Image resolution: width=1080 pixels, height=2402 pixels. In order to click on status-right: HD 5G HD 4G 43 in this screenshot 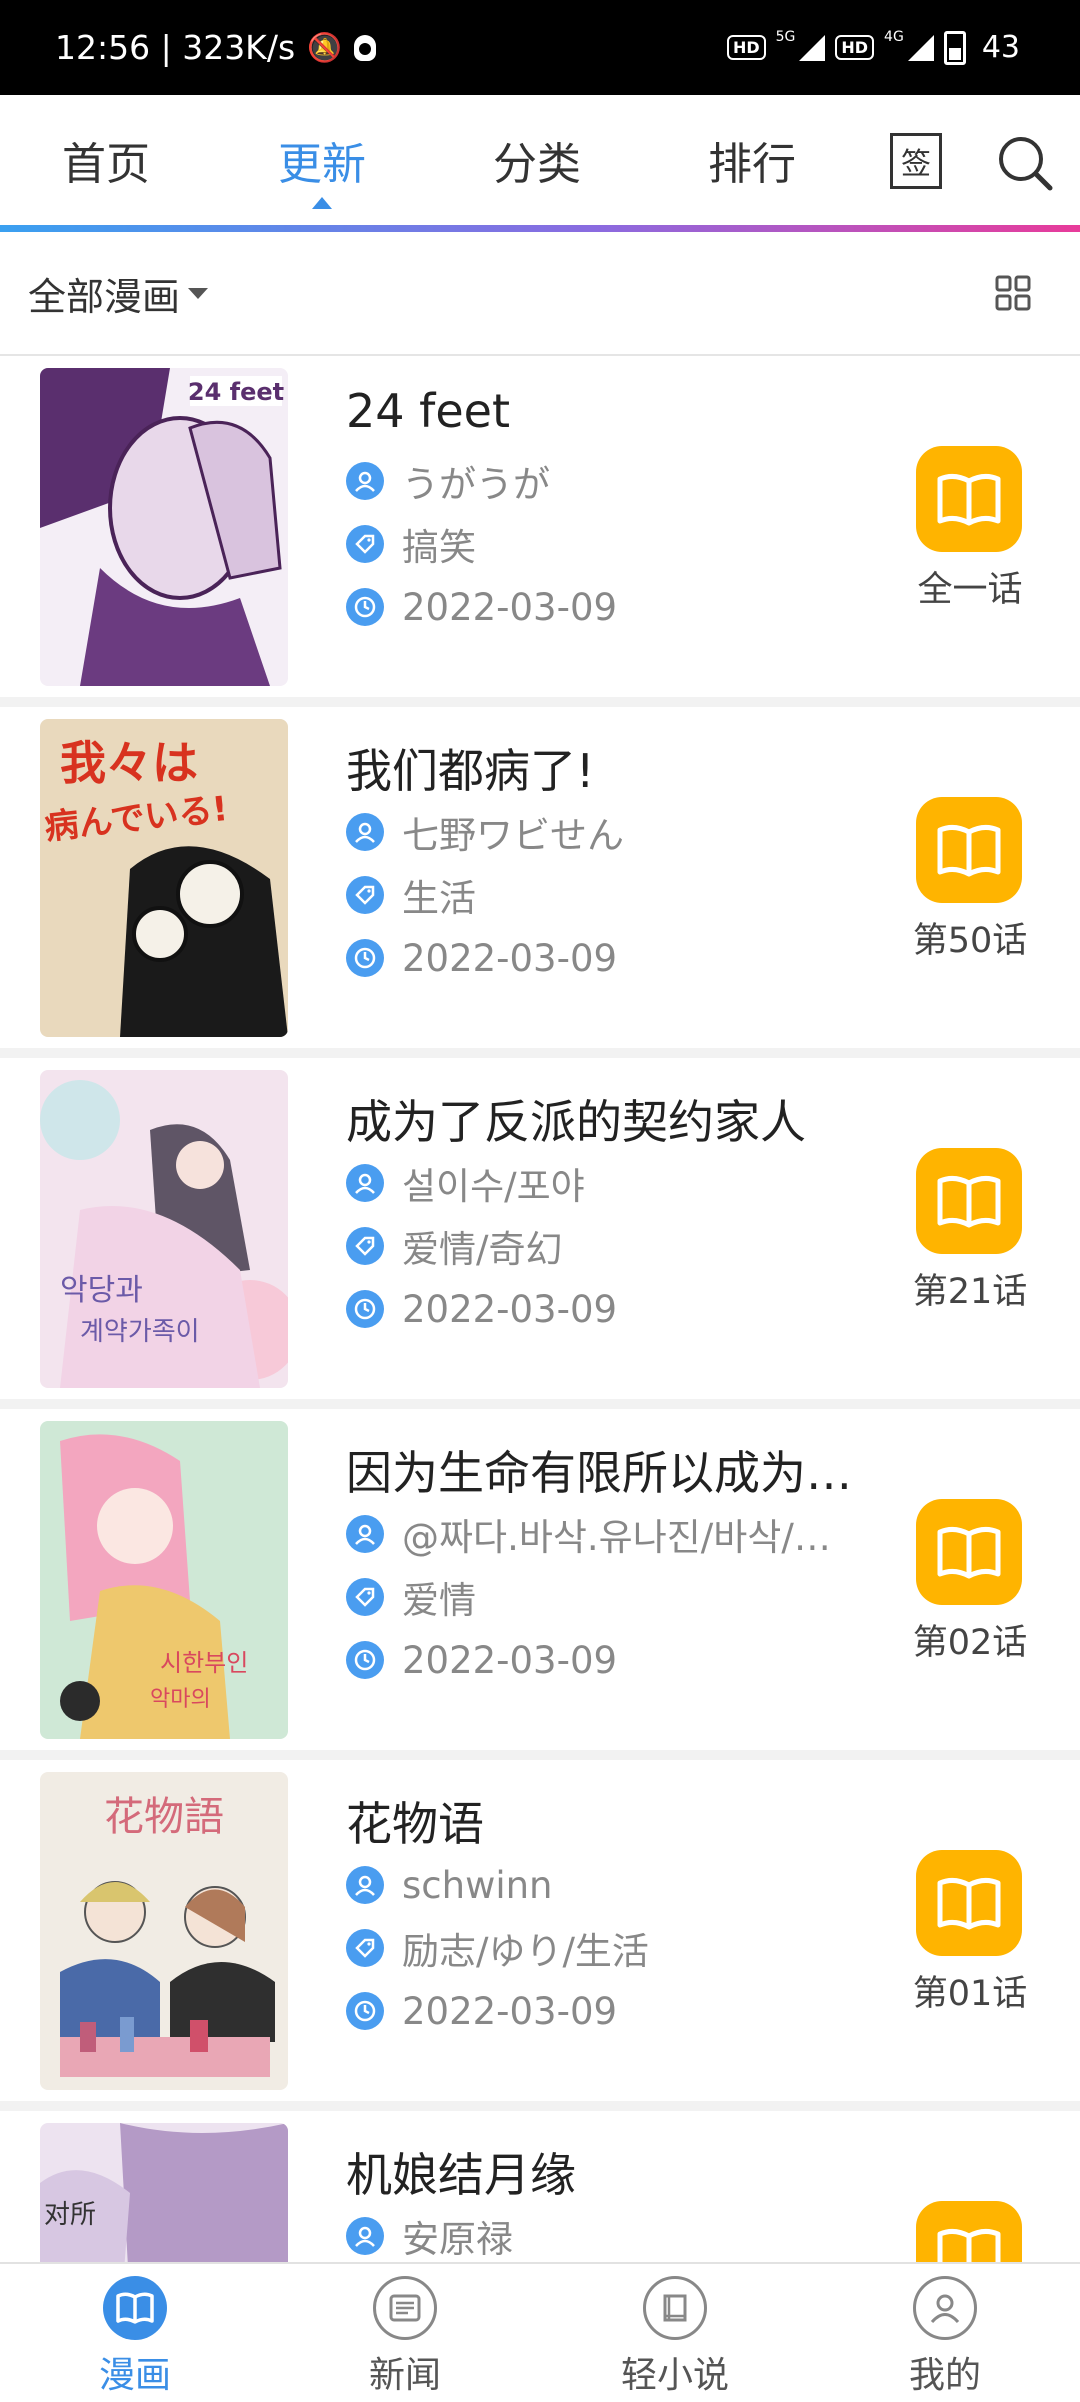, I will do `click(873, 47)`.